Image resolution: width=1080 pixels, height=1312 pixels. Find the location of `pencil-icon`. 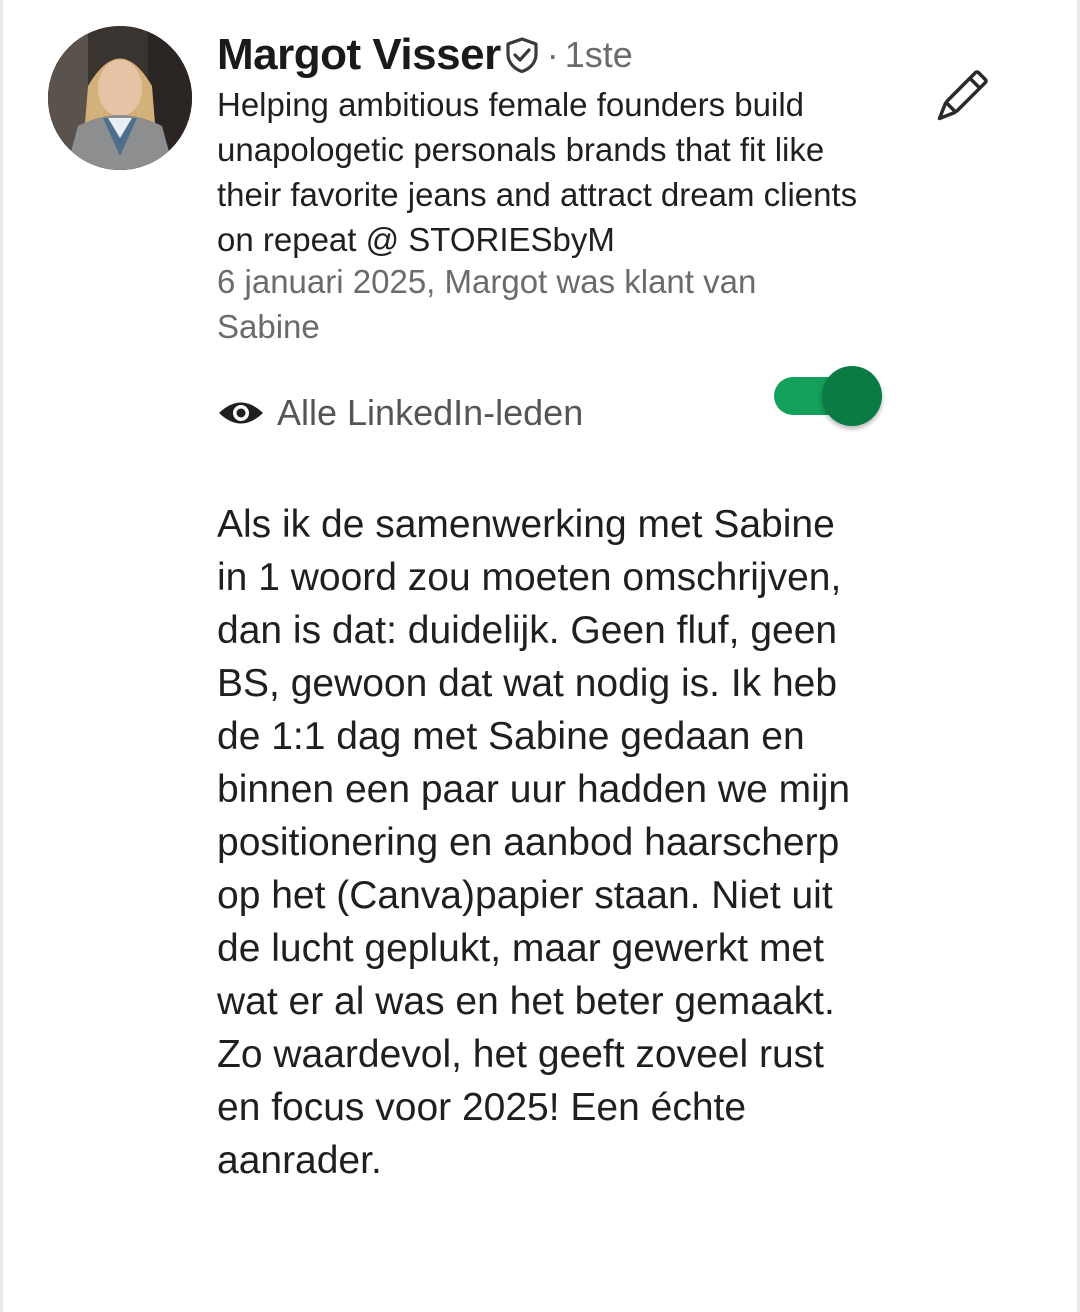

pencil-icon is located at coordinates (962, 95).